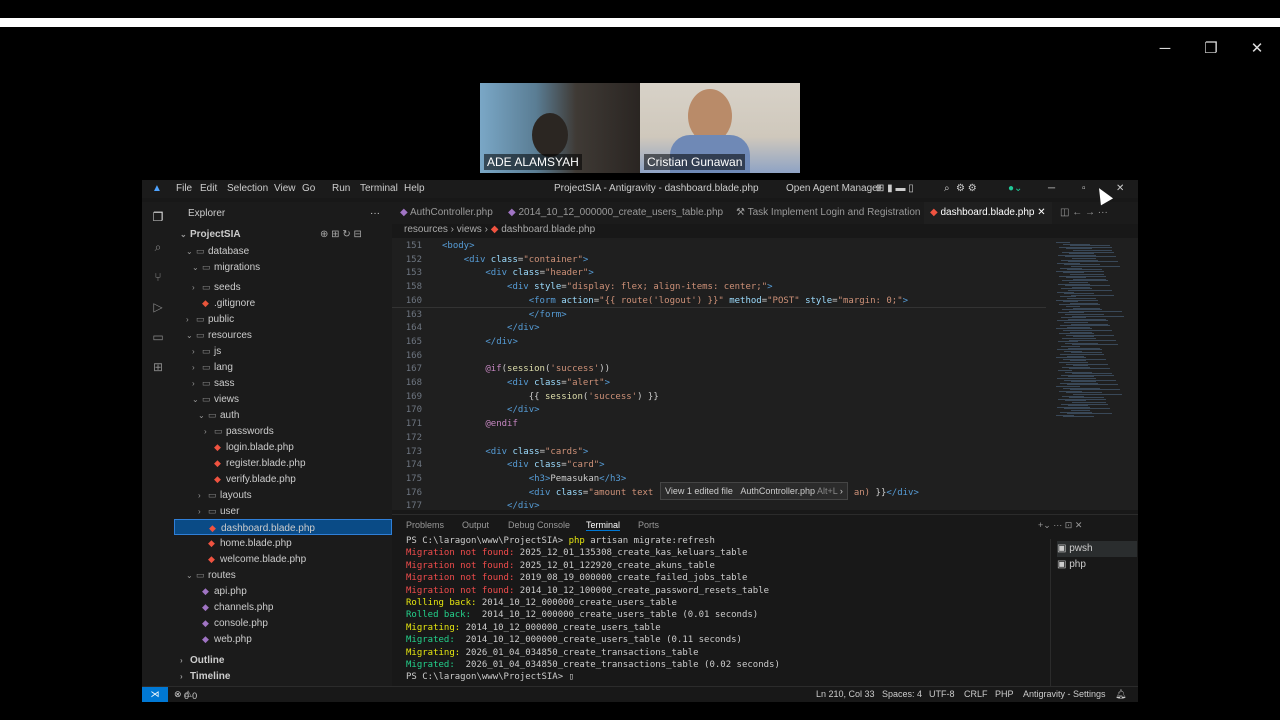 This screenshot has width=1280, height=720. What do you see at coordinates (719, 246) in the screenshot?
I see `code-line: 151 <body>` at bounding box center [719, 246].